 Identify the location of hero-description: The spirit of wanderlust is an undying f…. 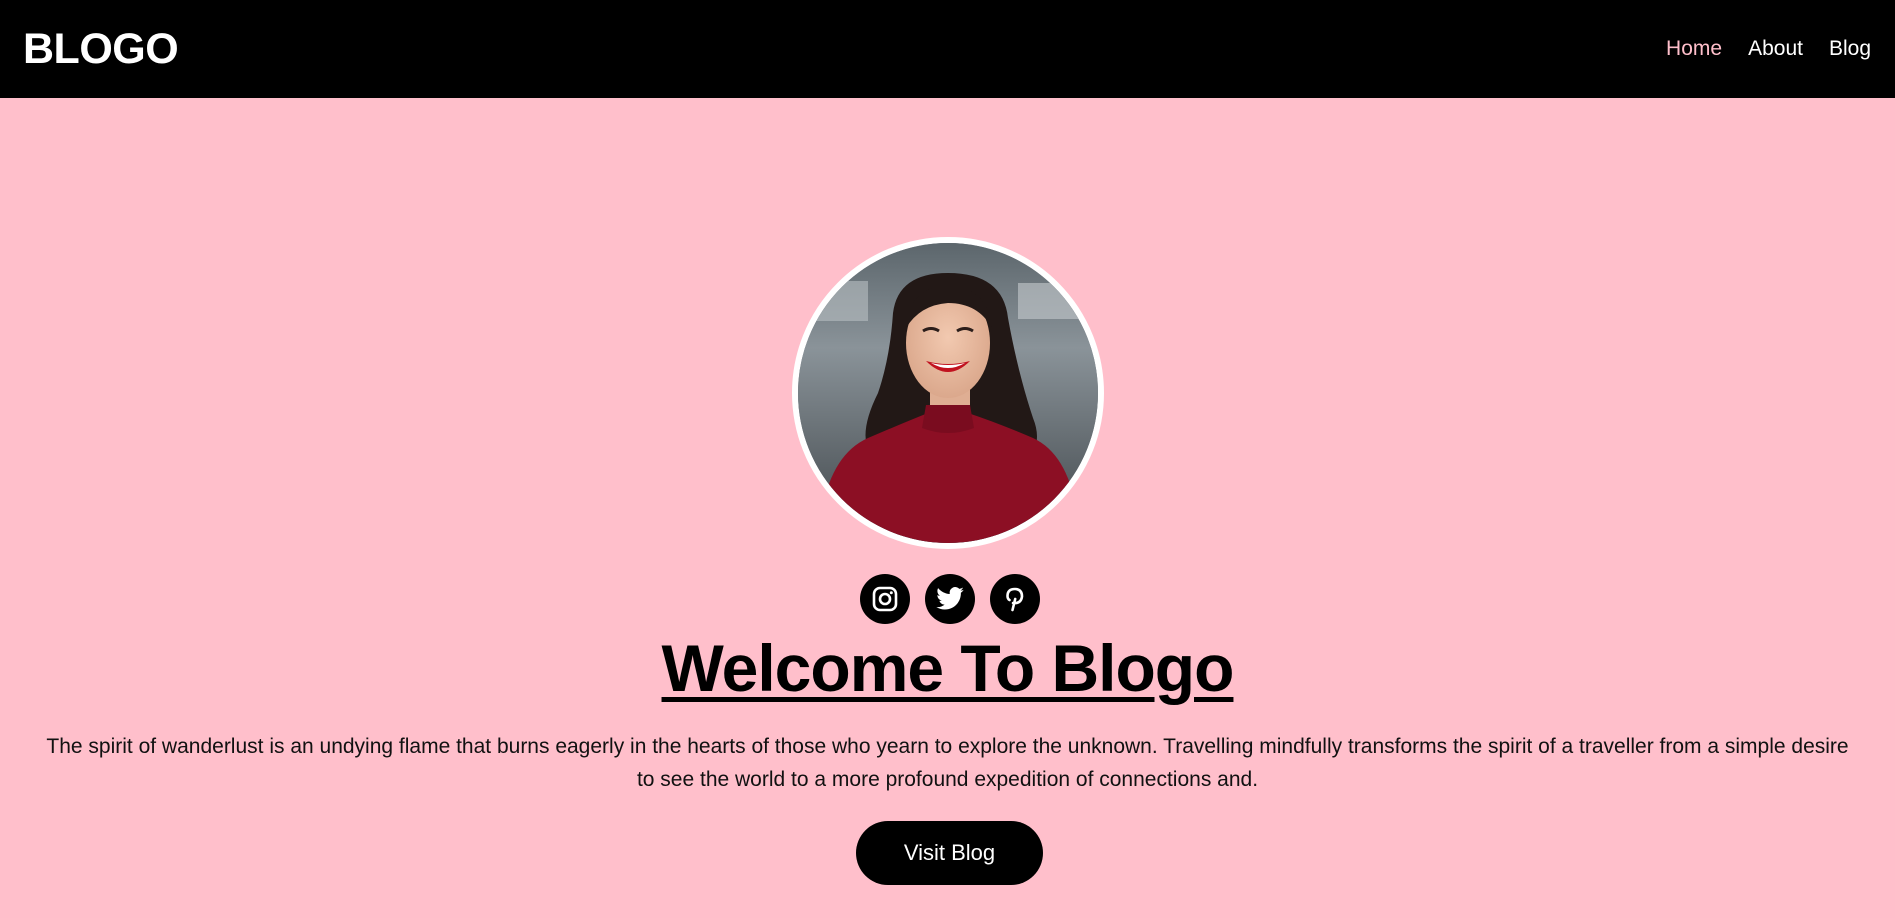
(947, 763).